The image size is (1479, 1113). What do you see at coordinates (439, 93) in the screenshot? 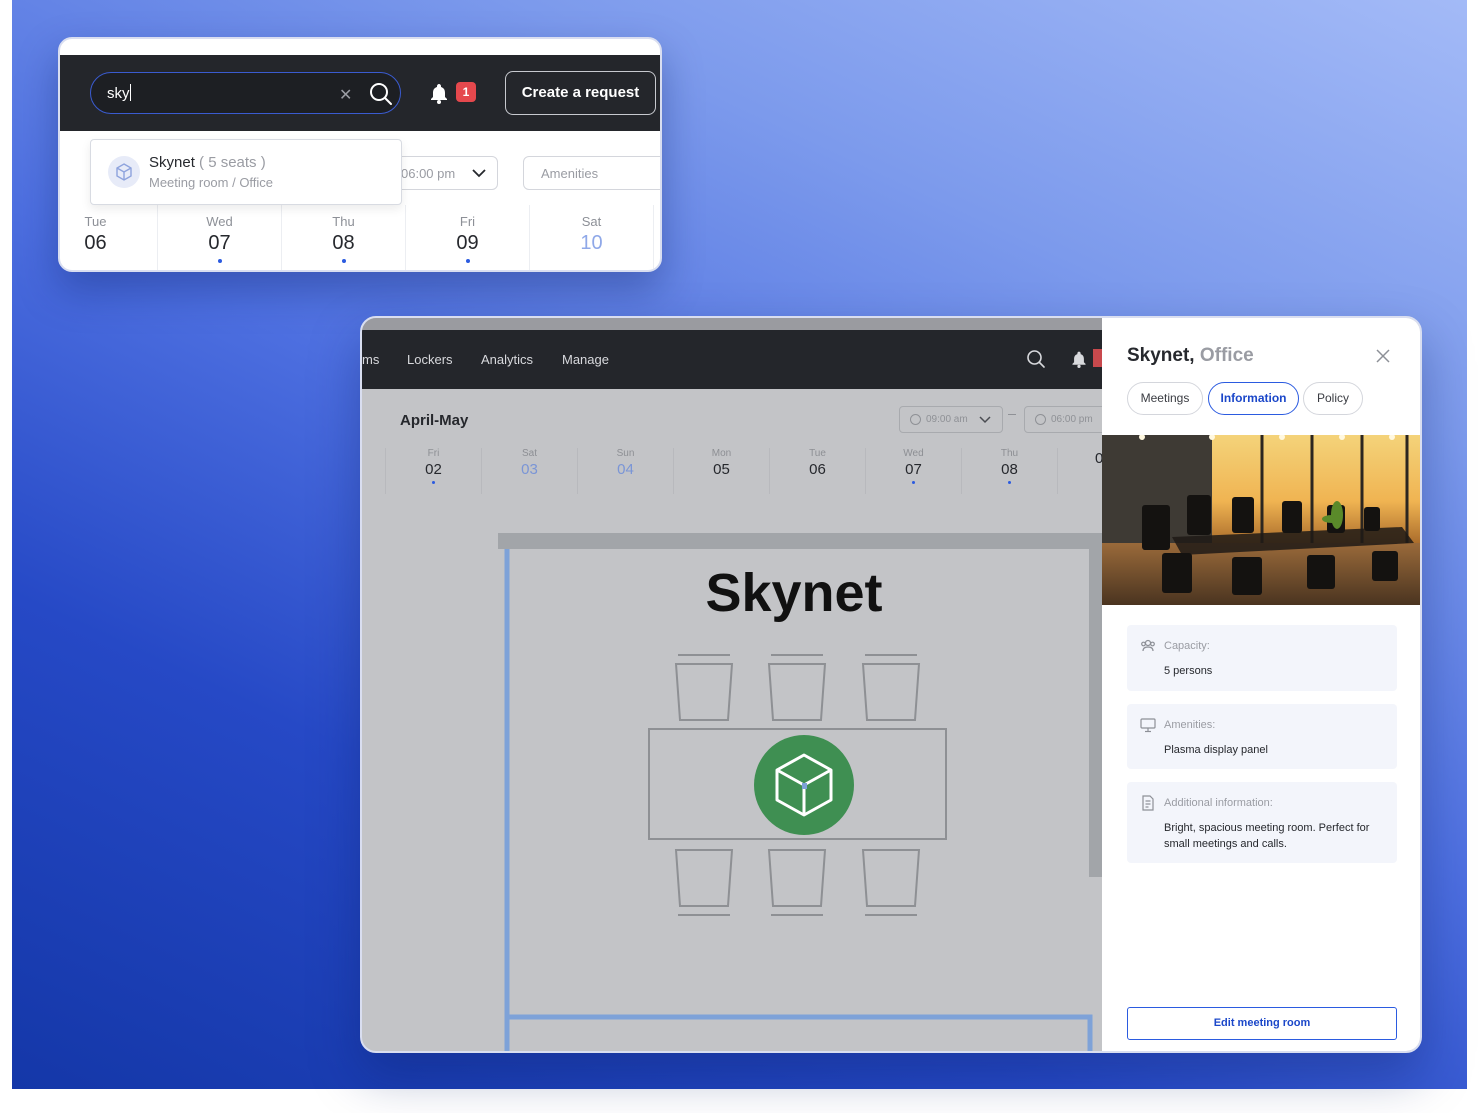
I see `bell-icon` at bounding box center [439, 93].